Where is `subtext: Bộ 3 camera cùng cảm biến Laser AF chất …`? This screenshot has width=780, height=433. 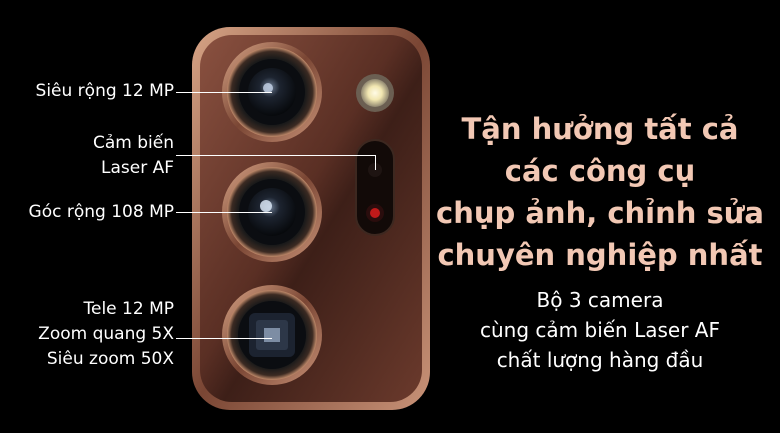 subtext: Bộ 3 camera cùng cảm biến Laser AF chất … is located at coordinates (600, 330).